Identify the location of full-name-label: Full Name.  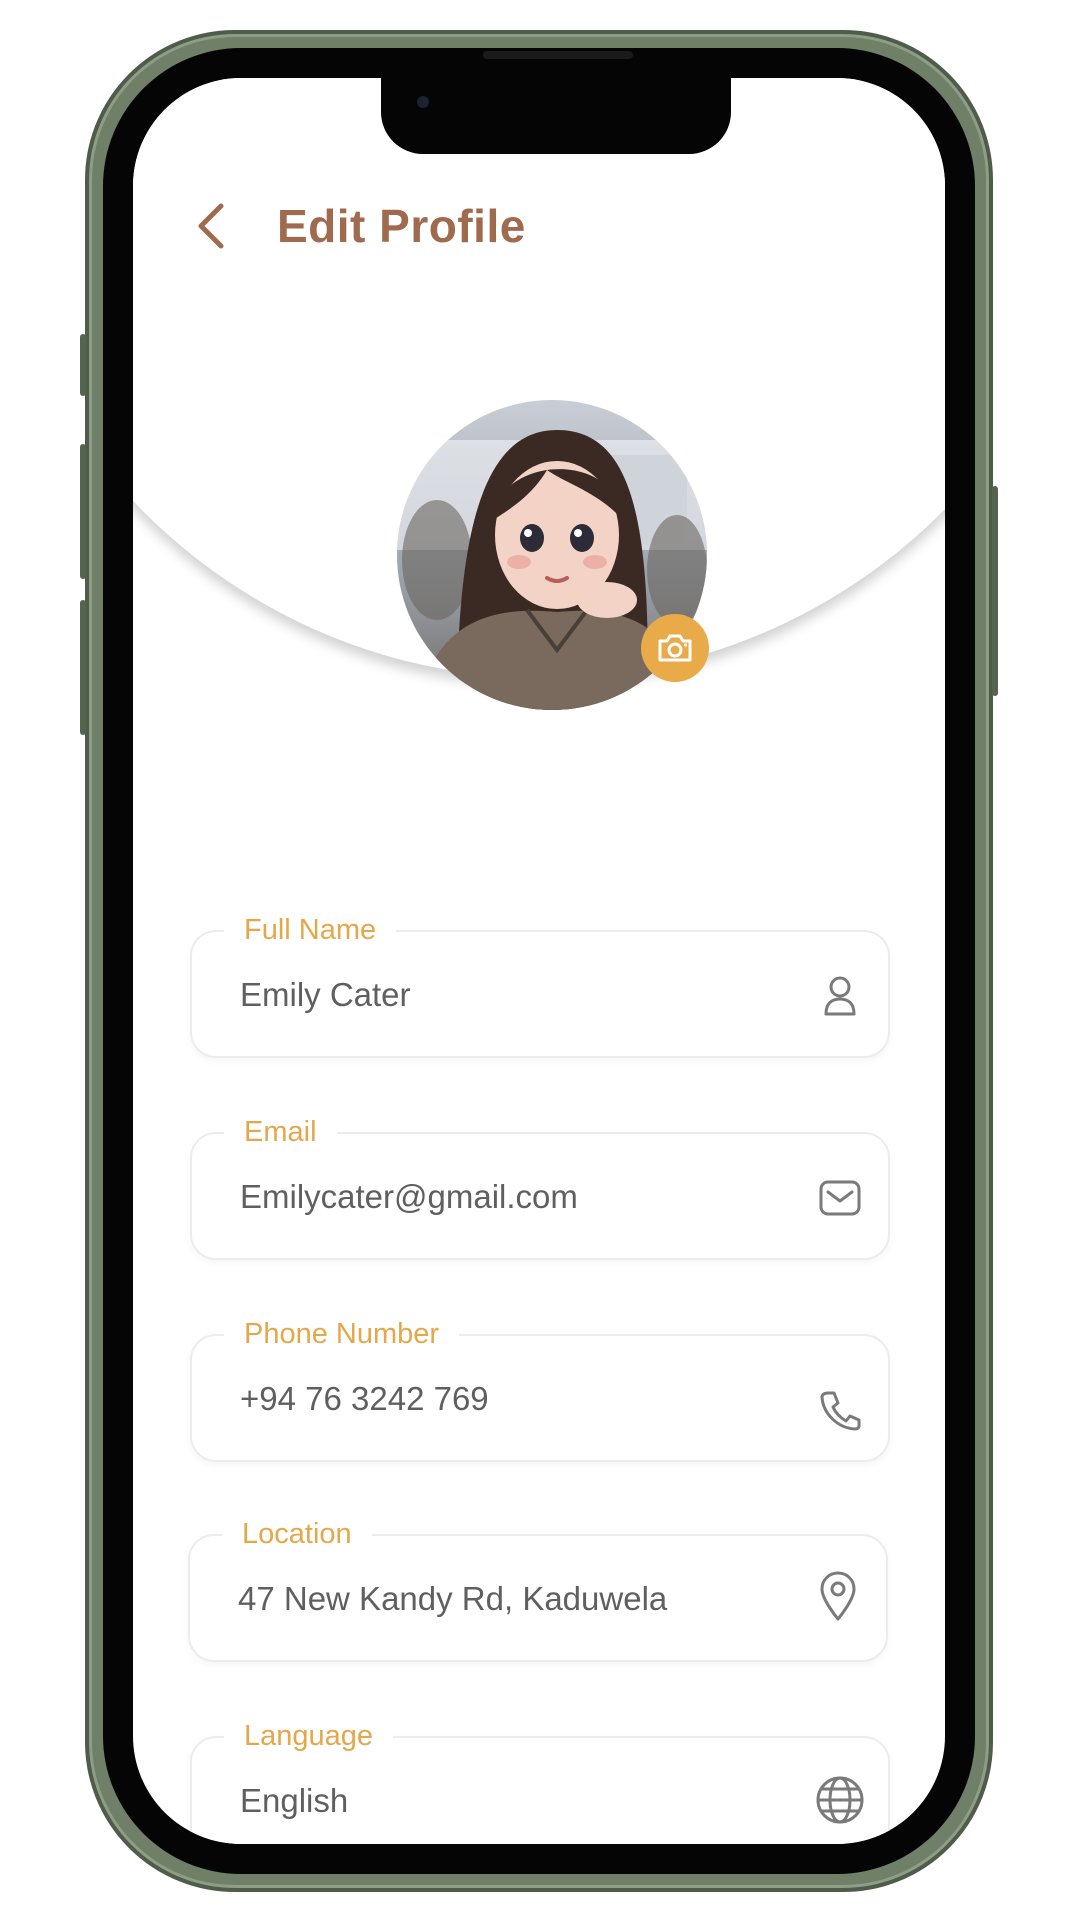
(310, 930).